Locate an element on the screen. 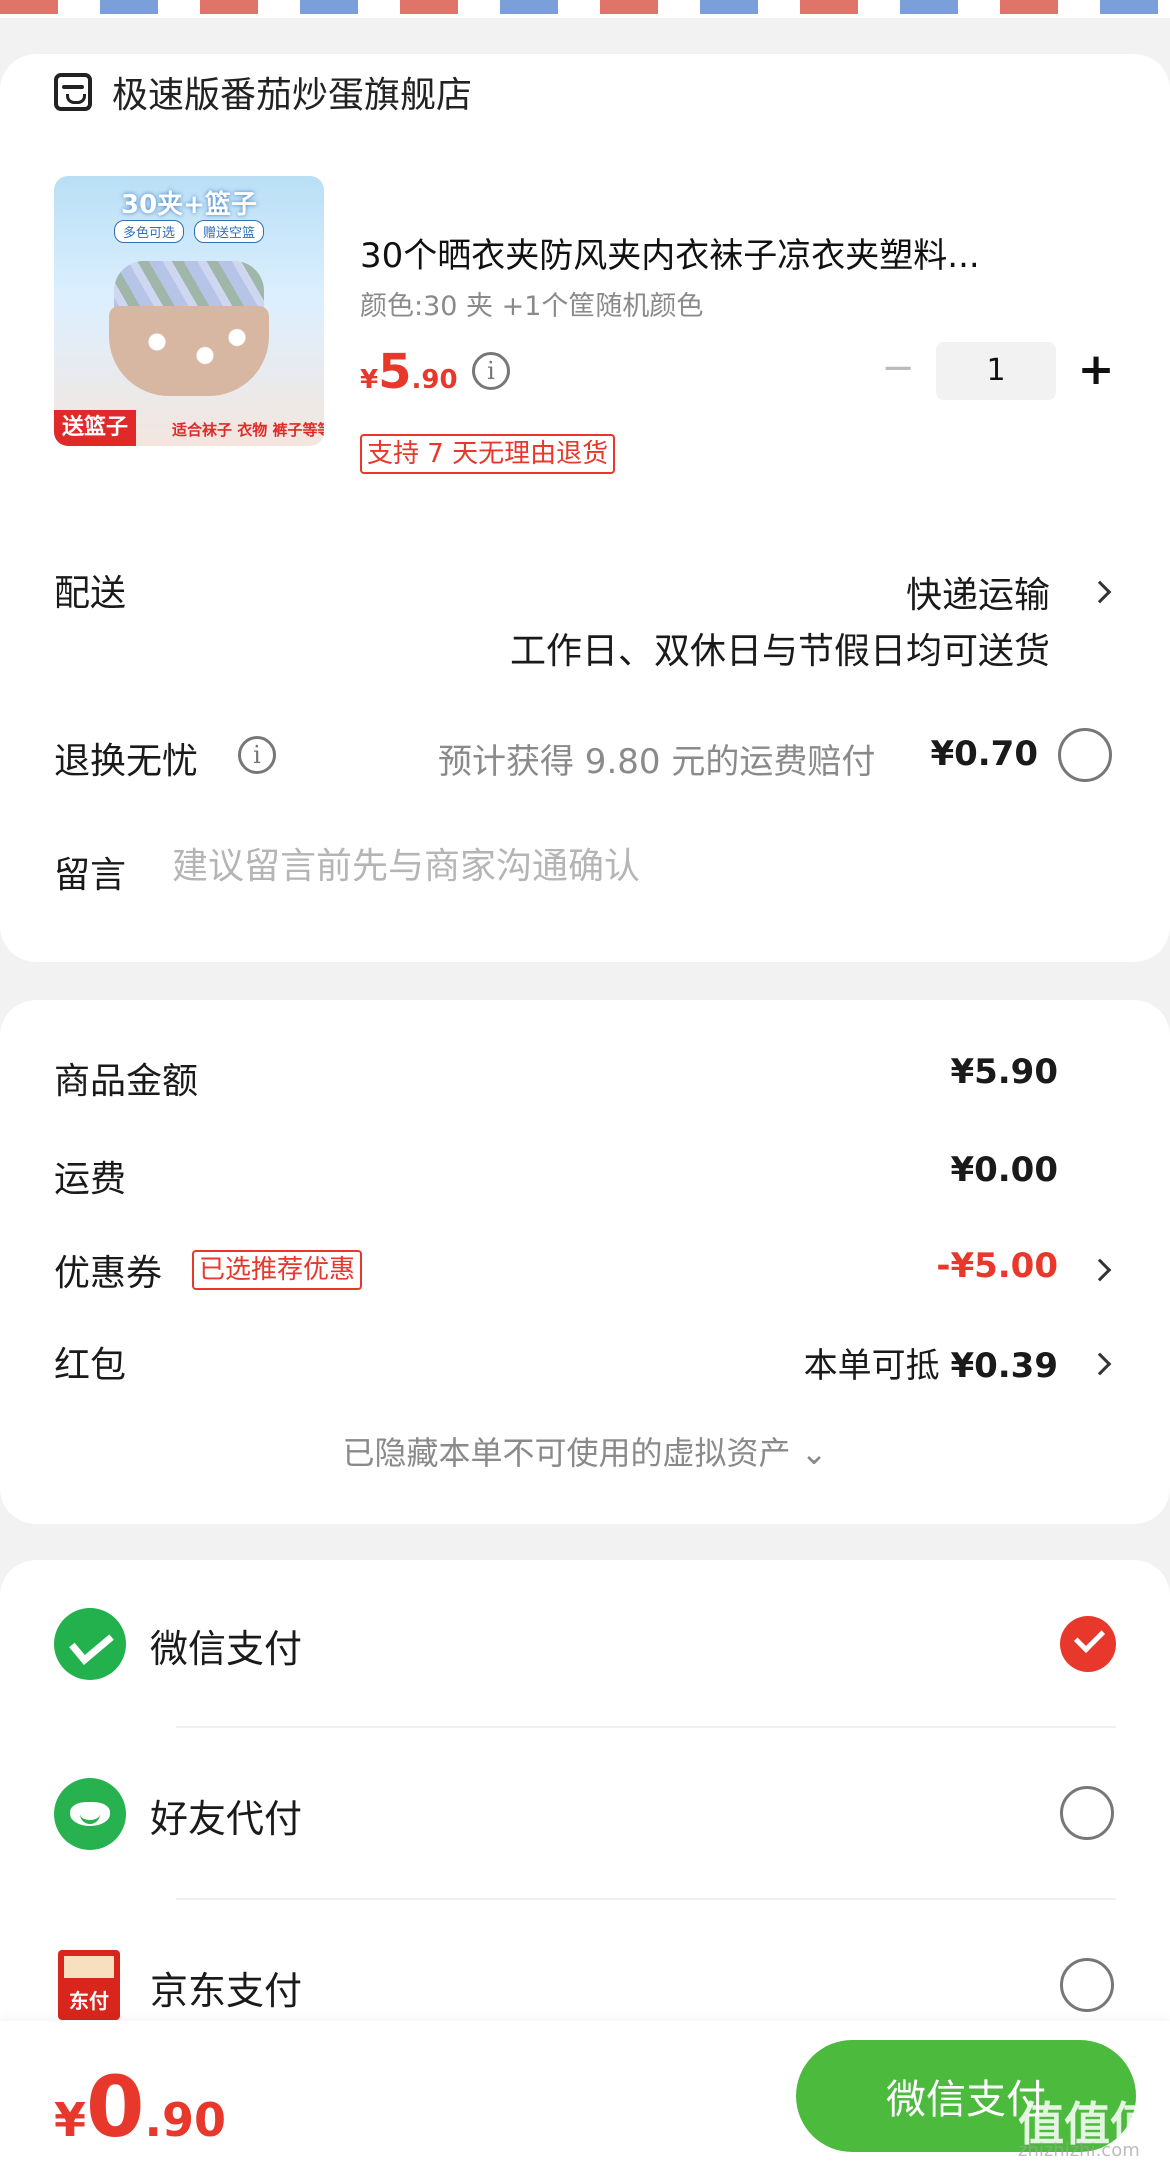 The height and width of the screenshot is (2171, 1170). shipping-label: 运费 is located at coordinates (90, 1179).